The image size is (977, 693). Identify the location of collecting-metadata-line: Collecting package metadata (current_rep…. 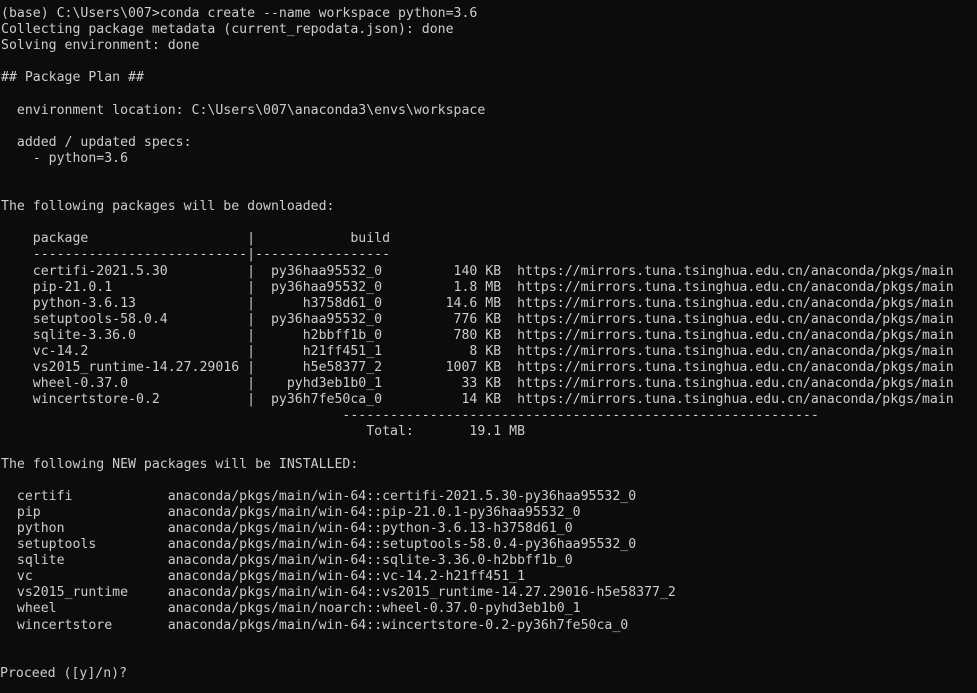
(227, 30).